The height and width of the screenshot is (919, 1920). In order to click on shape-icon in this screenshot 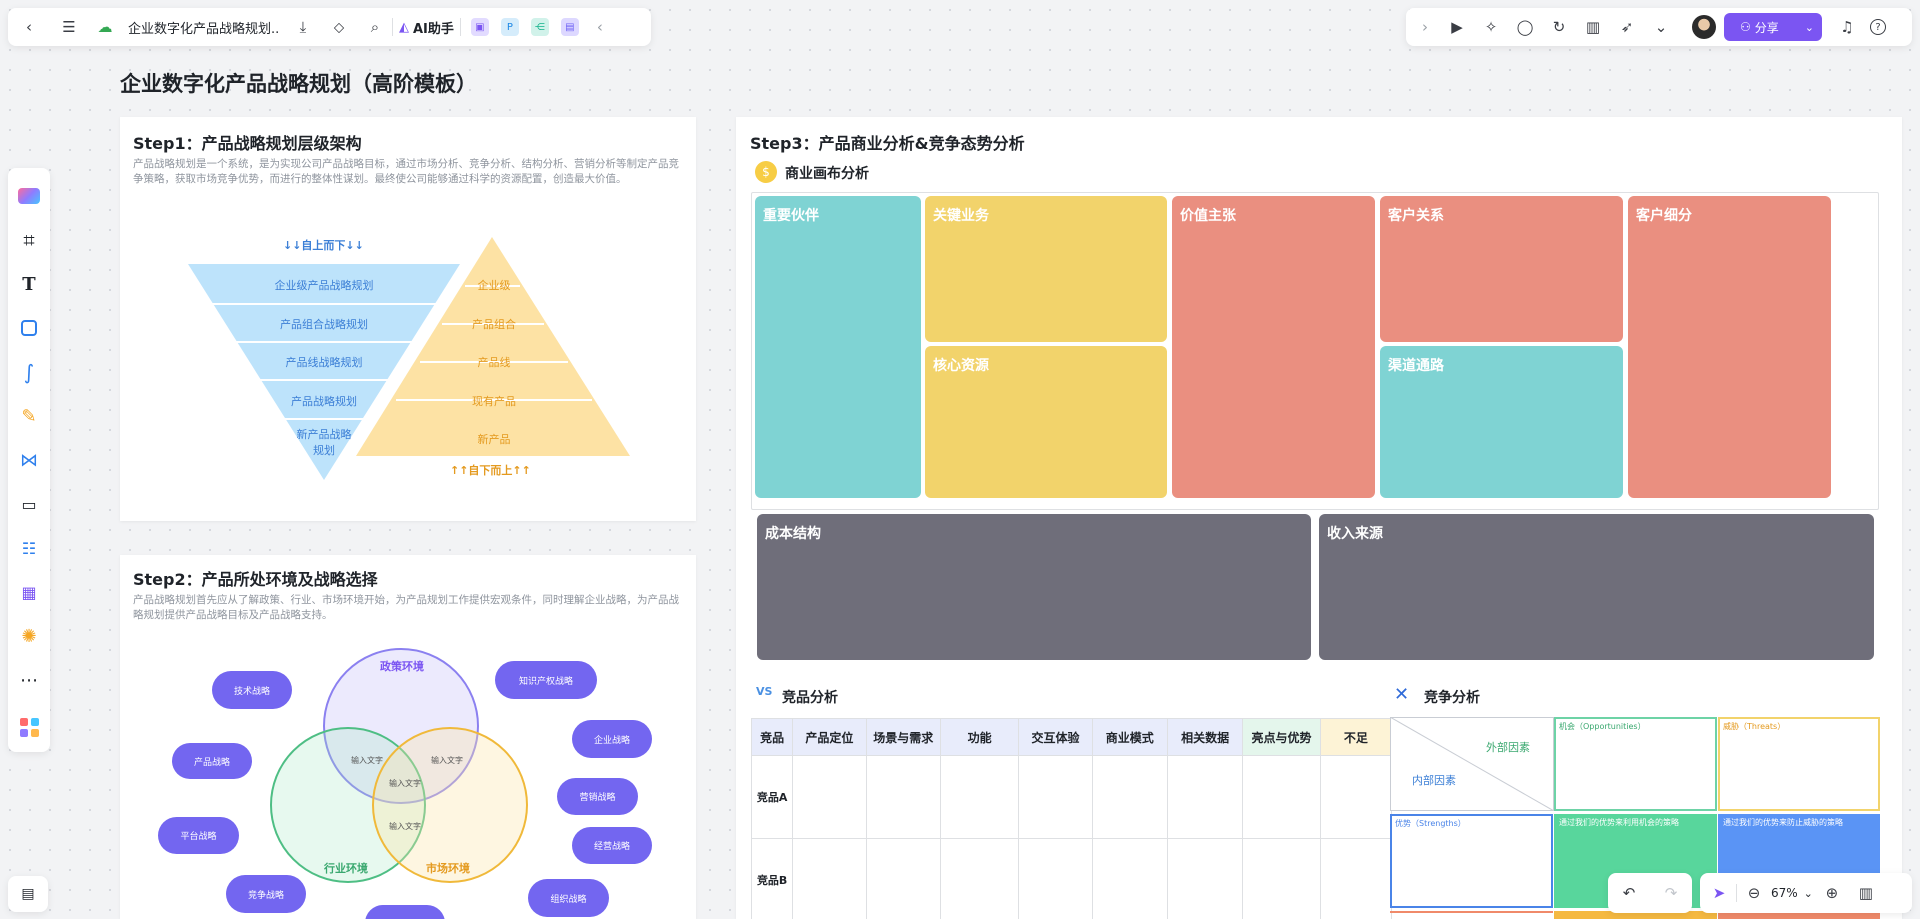, I will do `click(29, 328)`.